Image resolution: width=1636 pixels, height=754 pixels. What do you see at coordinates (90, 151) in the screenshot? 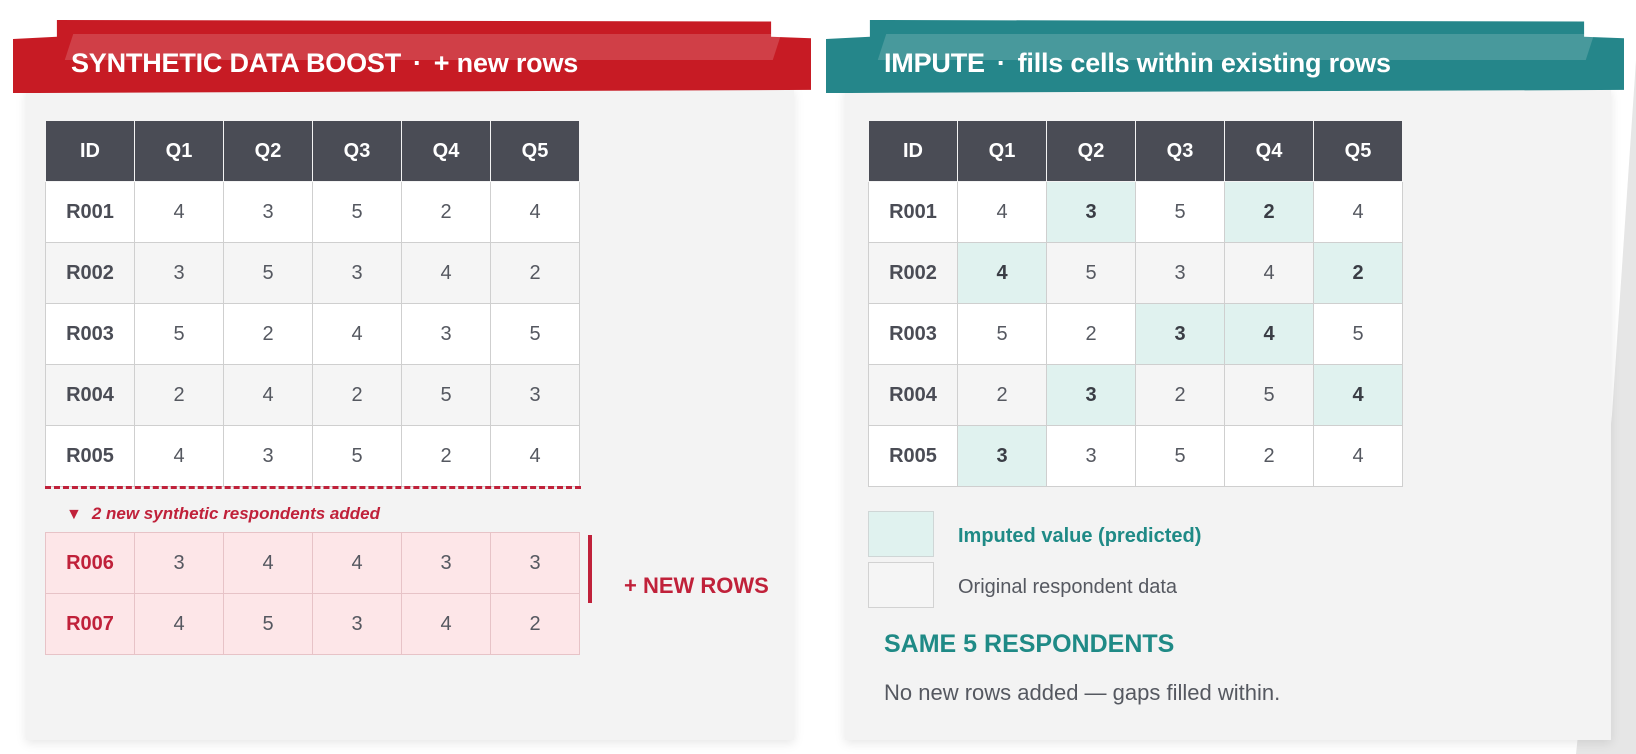
I see `column-header-id: ID` at bounding box center [90, 151].